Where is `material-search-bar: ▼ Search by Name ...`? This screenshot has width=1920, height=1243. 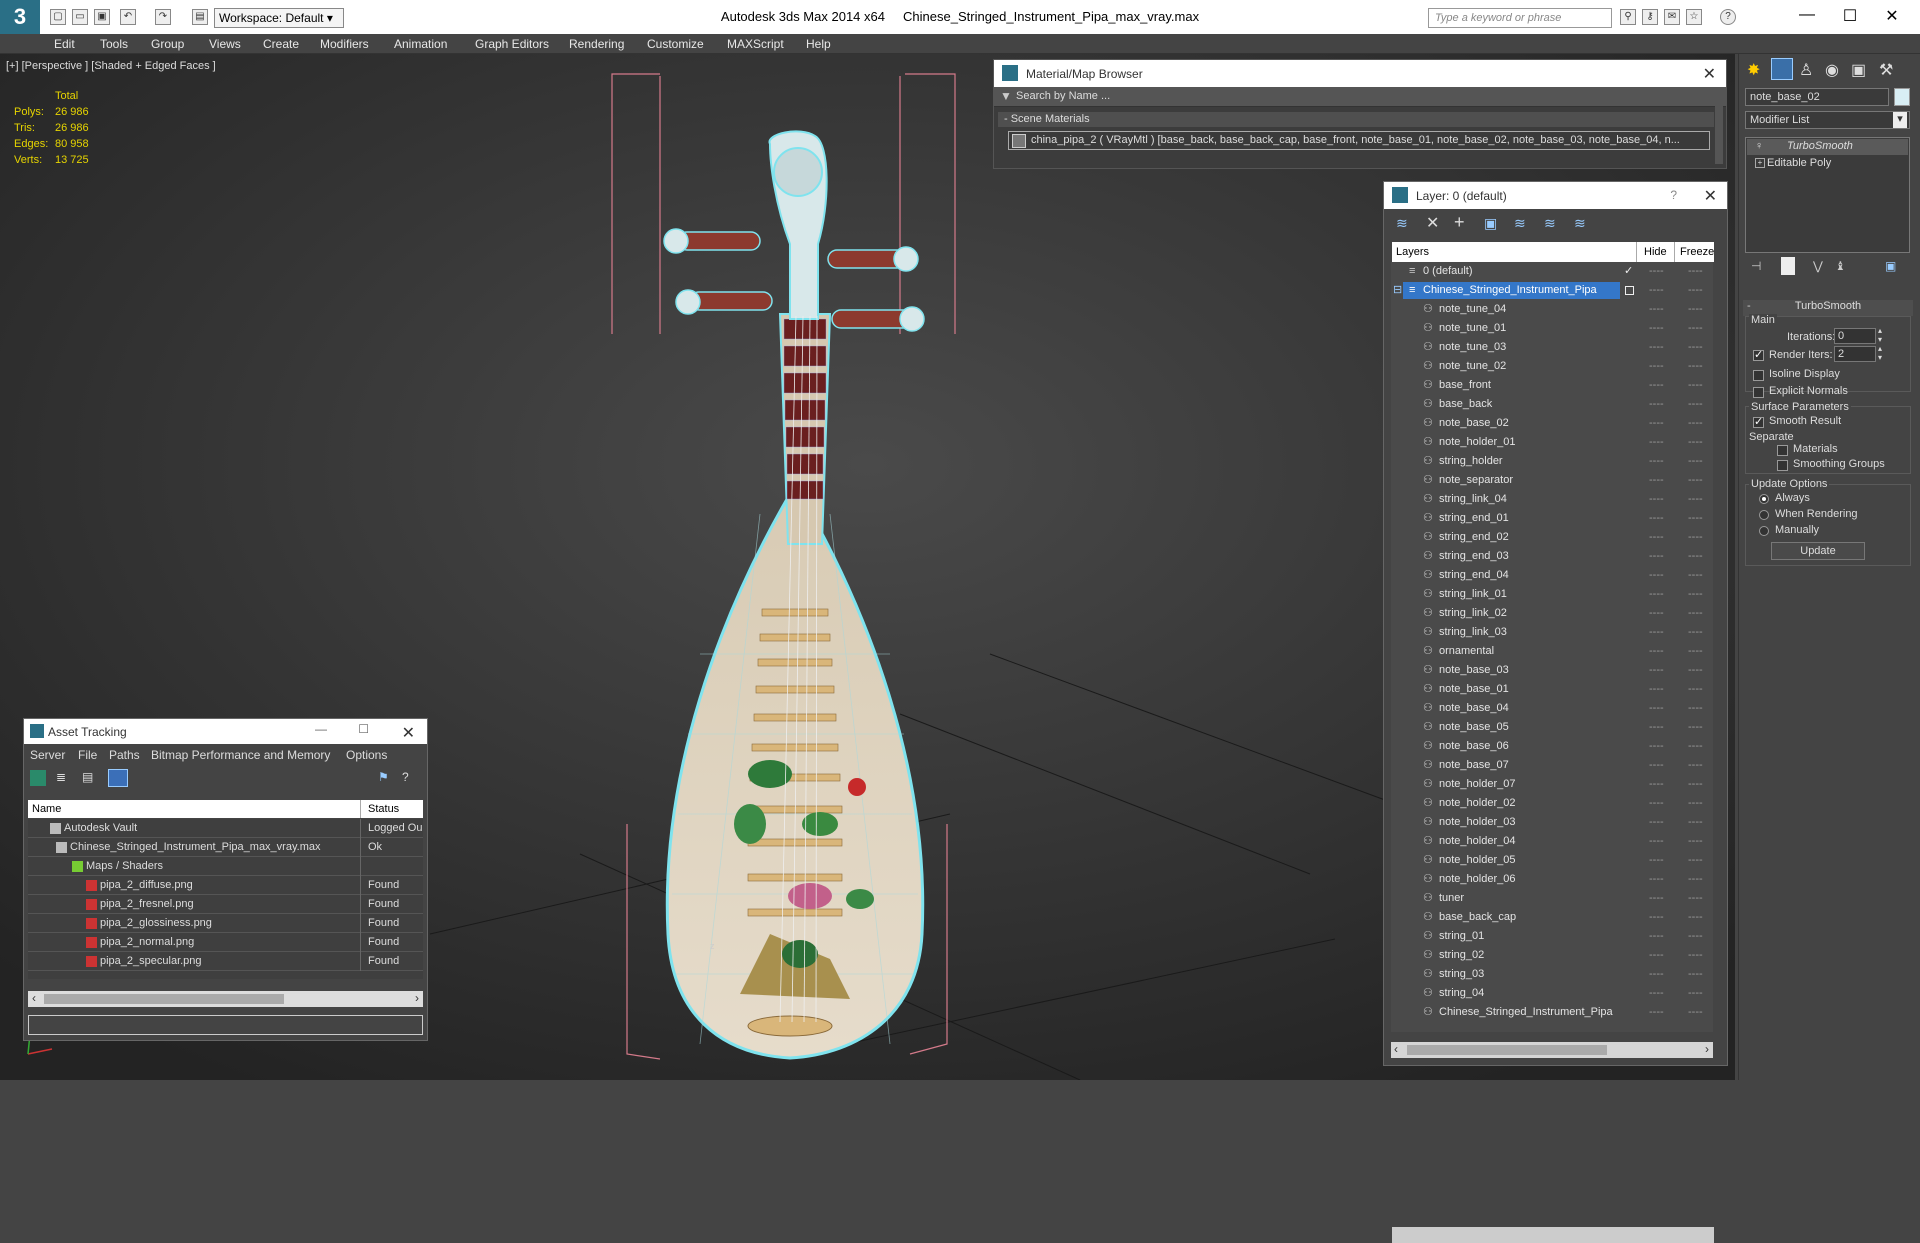 material-search-bar: ▼ Search by Name ... is located at coordinates (1360, 97).